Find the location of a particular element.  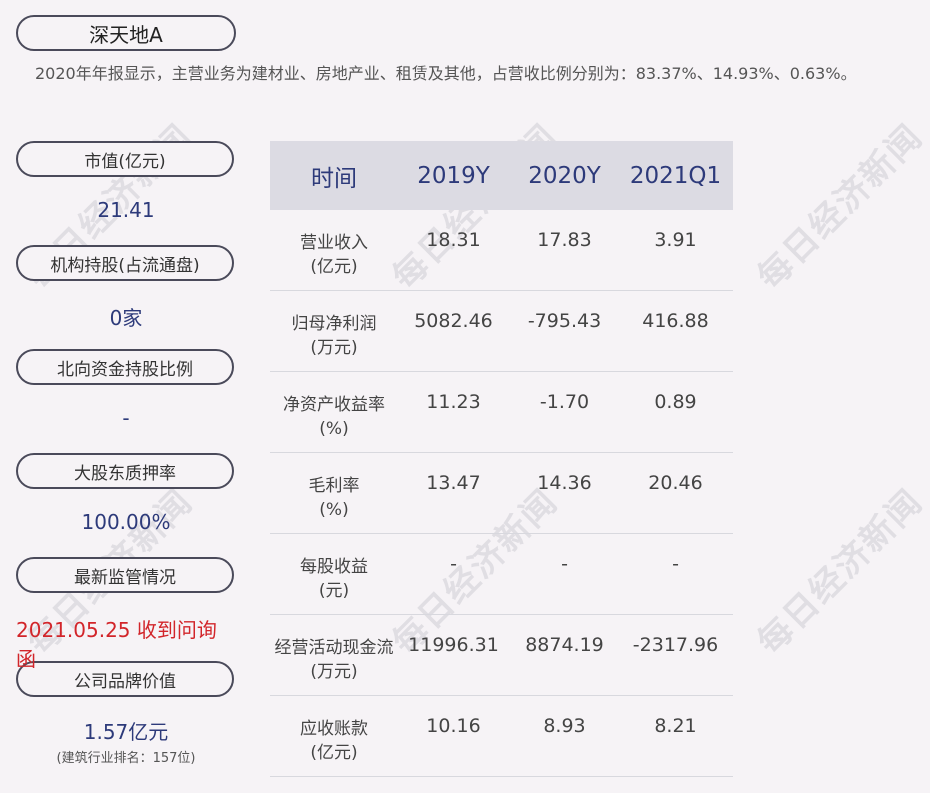

cell-value: 18.31 is located at coordinates (453, 240).